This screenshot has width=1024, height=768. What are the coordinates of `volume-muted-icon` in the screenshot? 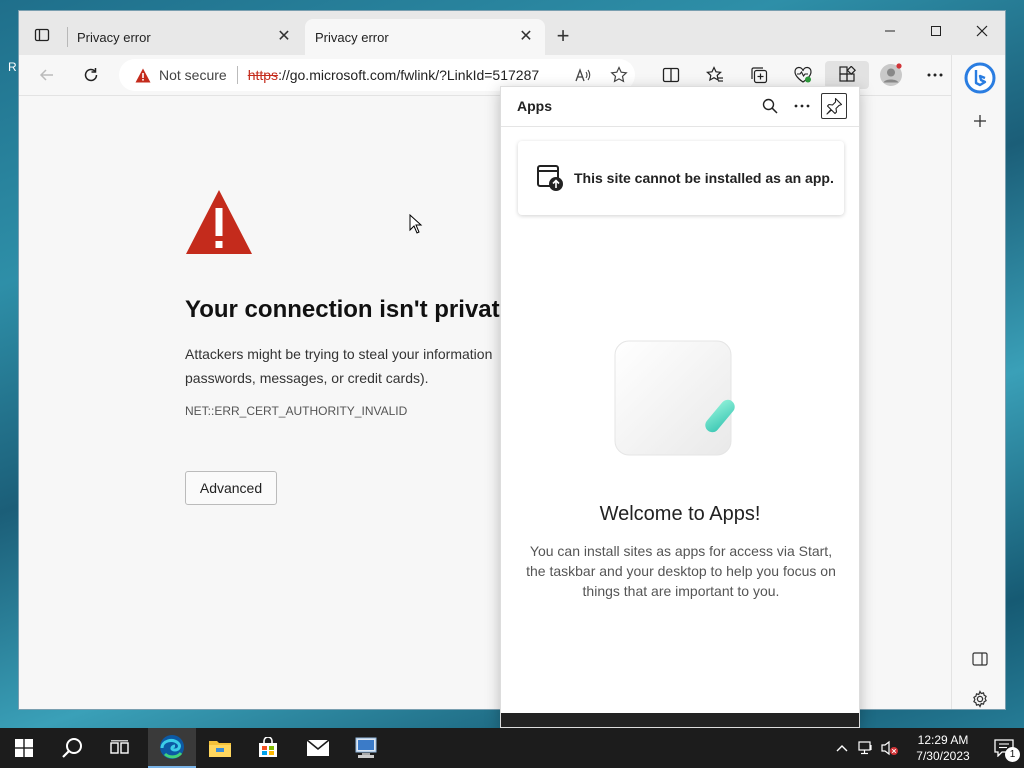 It's located at (889, 748).